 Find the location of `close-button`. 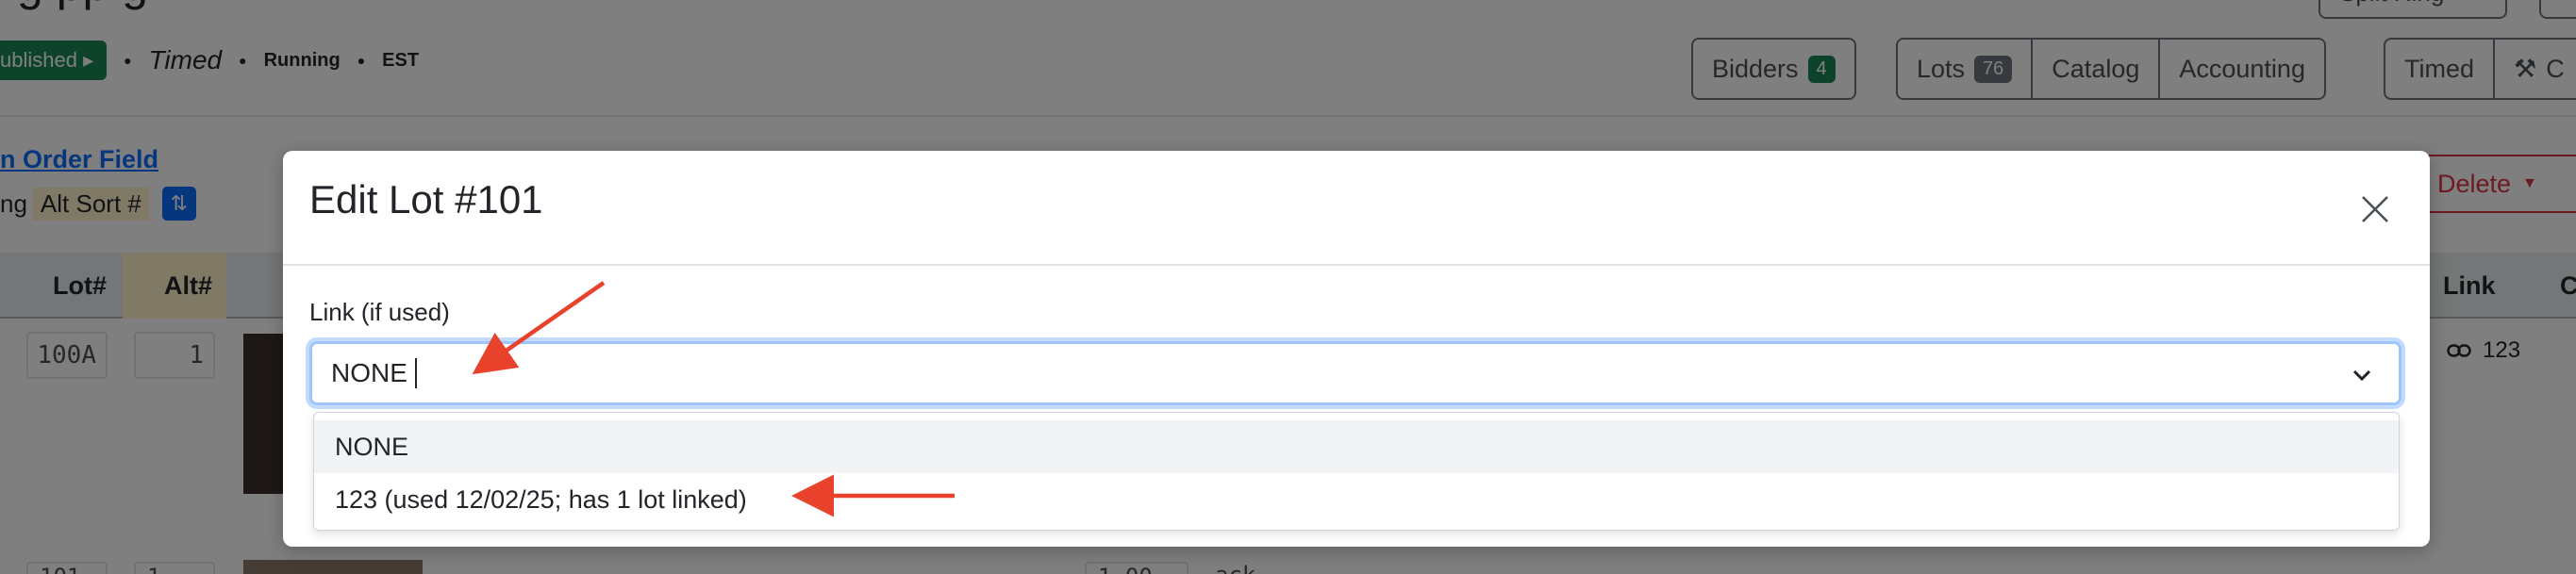

close-button is located at coordinates (2375, 209).